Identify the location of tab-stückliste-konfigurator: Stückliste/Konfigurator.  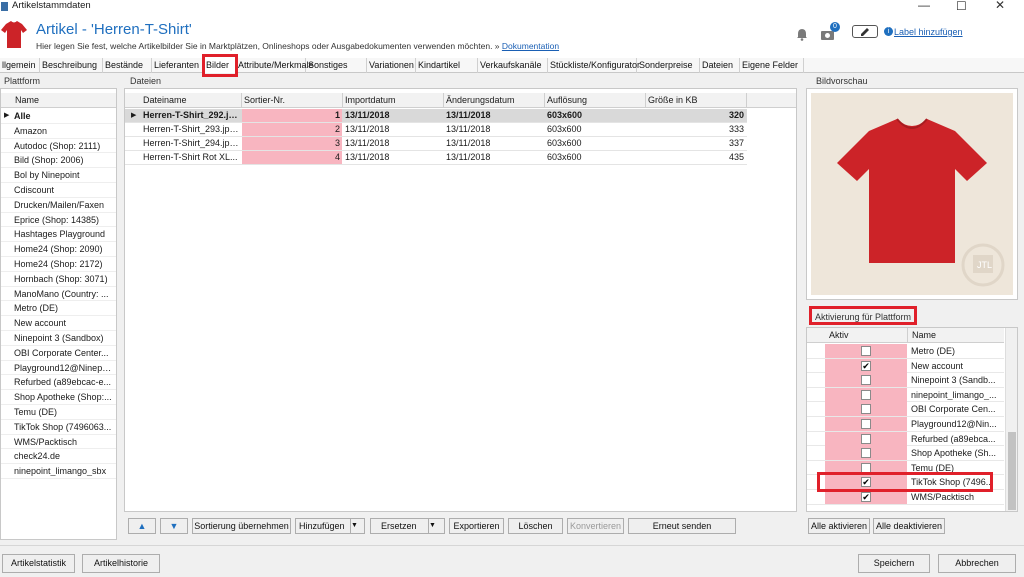
(594, 65).